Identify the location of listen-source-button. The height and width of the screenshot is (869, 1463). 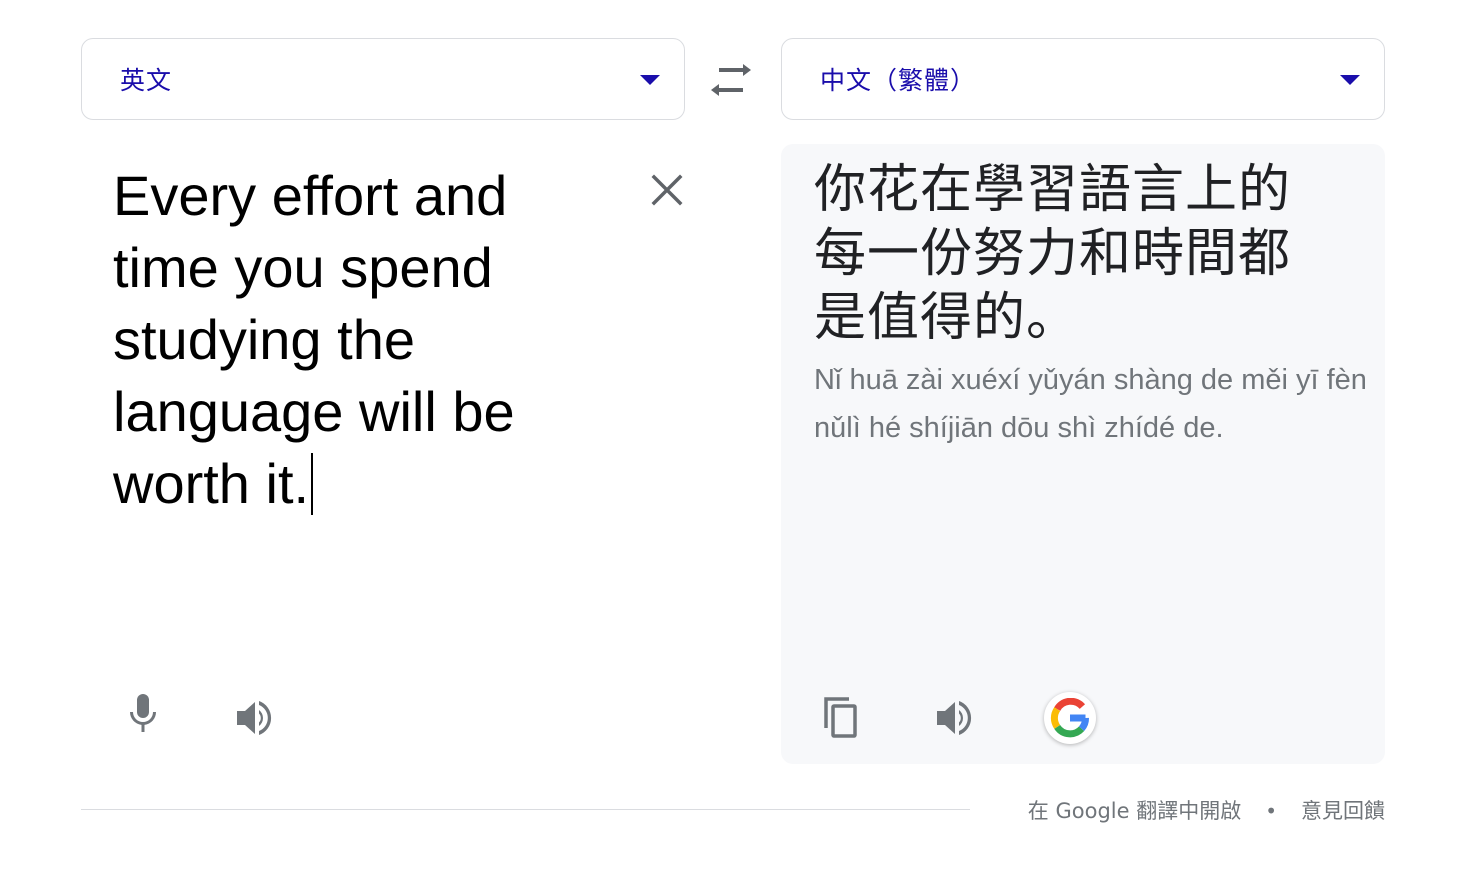
(255, 718).